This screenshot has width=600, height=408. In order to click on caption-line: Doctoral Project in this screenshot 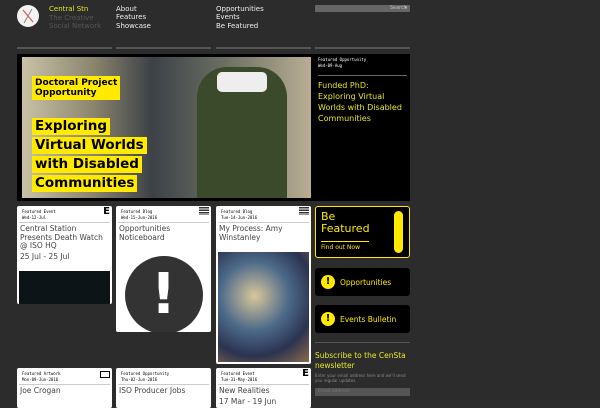, I will do `click(76, 83)`.